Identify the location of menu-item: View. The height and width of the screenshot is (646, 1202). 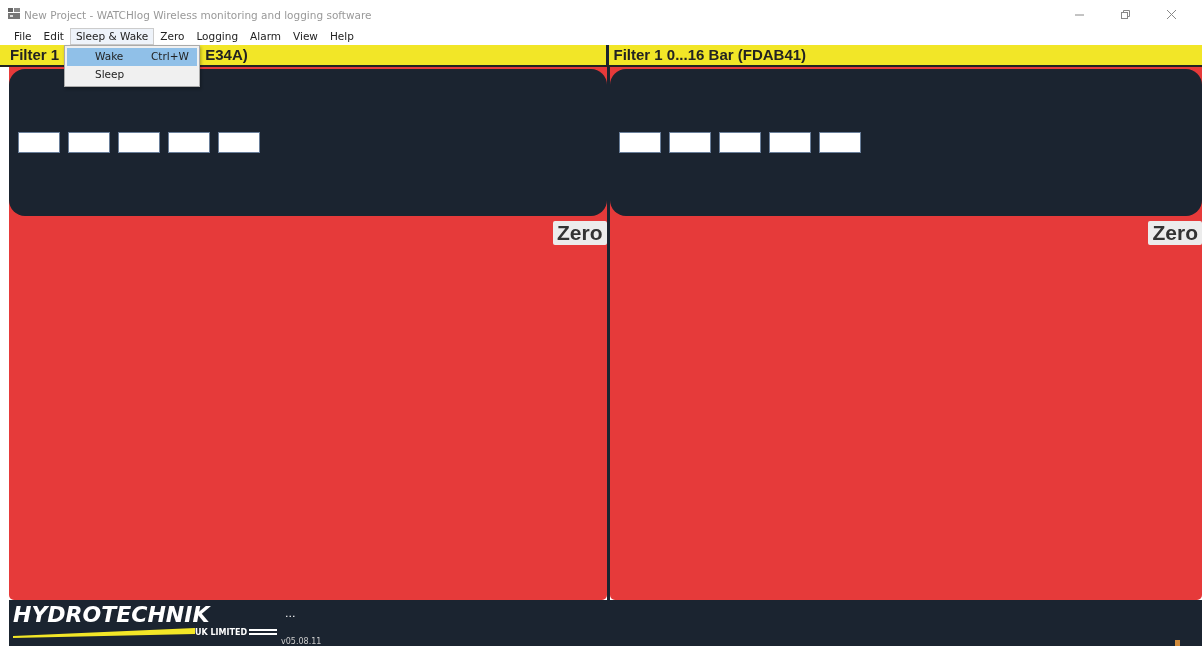
(305, 36).